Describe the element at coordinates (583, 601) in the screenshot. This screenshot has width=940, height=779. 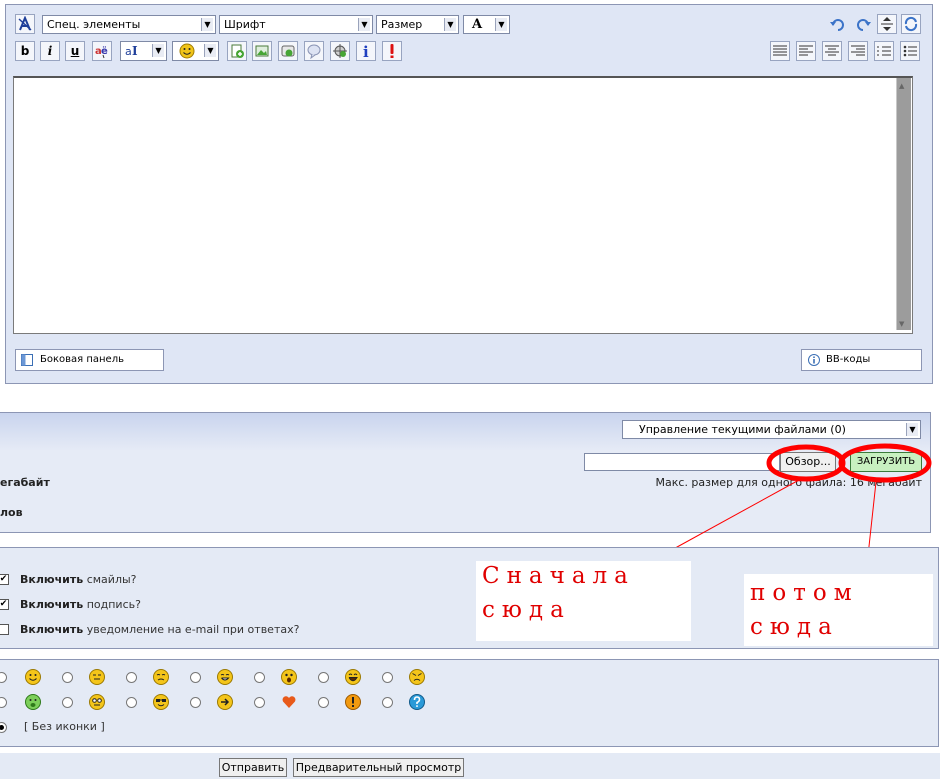
I see `annotation-first-box: Сначала сюда` at that location.